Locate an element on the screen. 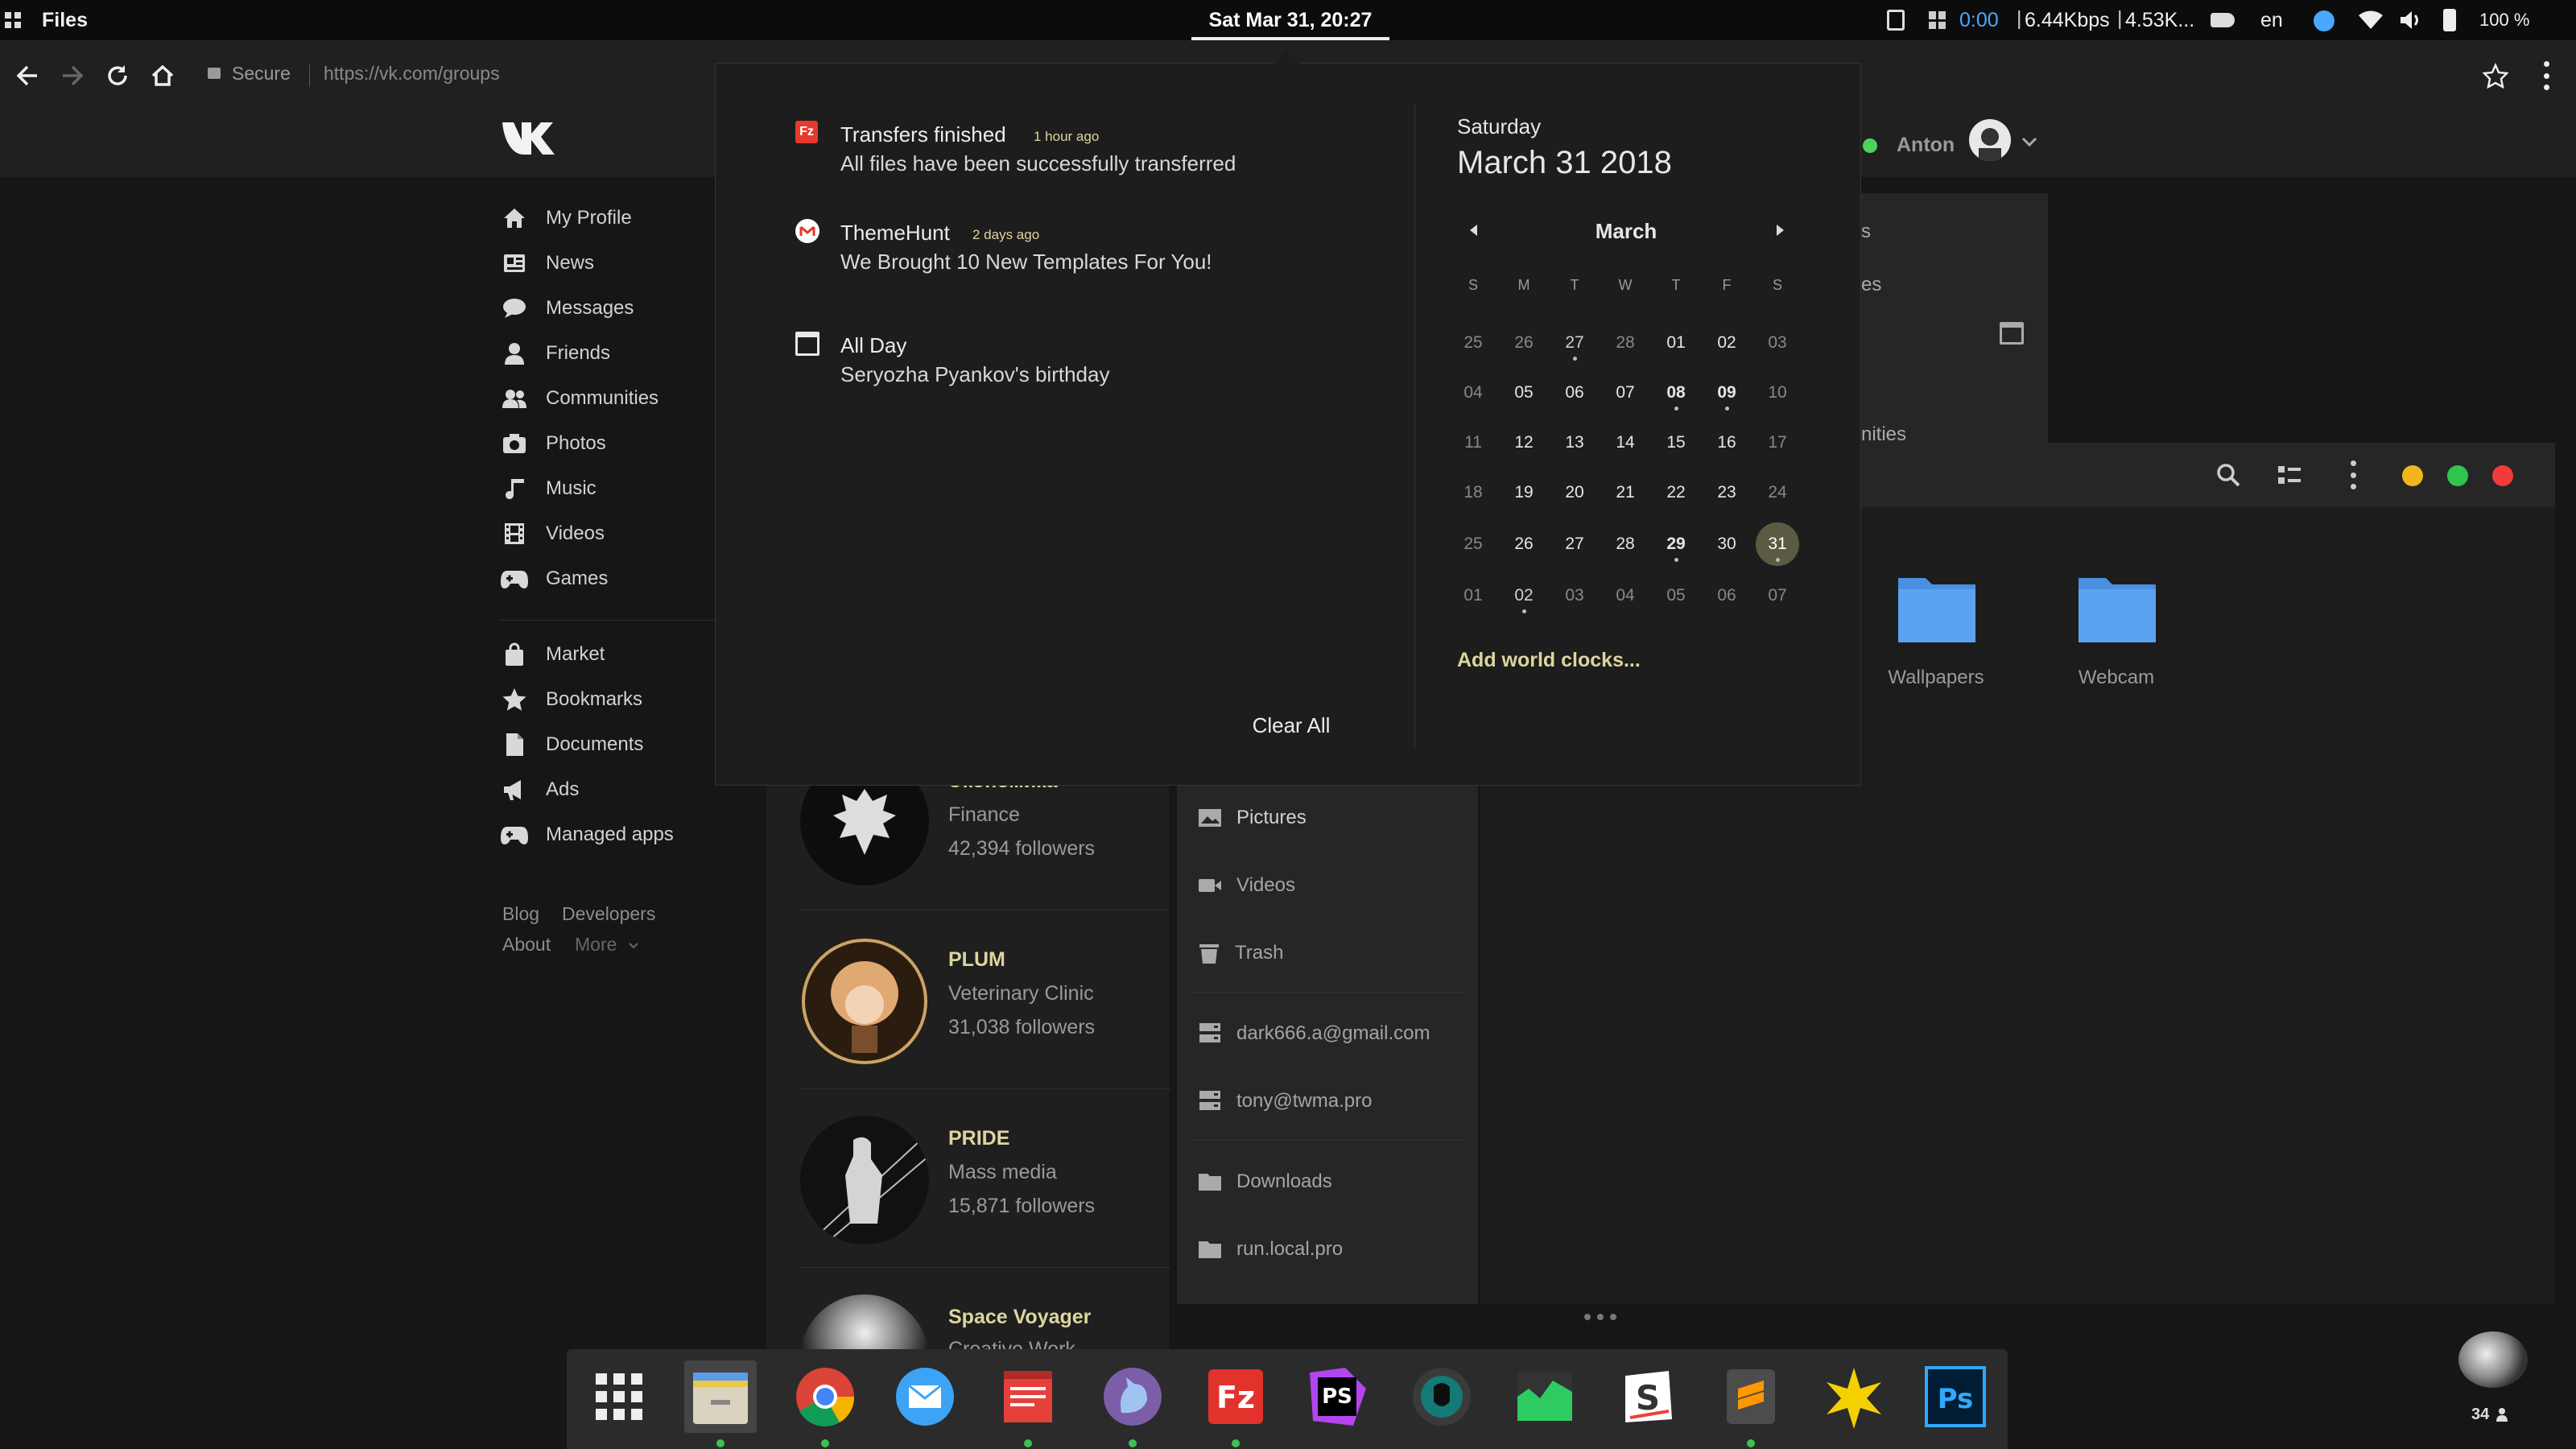  sublime-icon is located at coordinates (1751, 1396).